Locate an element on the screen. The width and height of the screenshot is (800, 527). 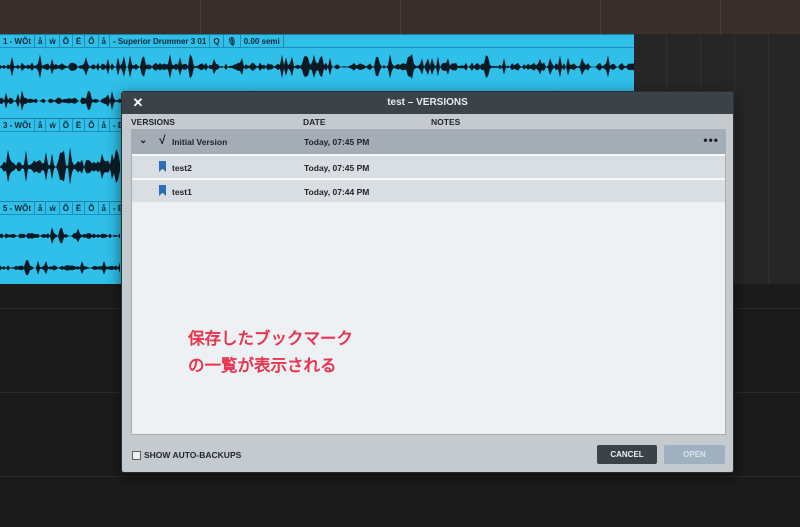
dialog-footer: SHOW AUTO-BACKUPS CANCEL OPEN is located at coordinates (427, 455).